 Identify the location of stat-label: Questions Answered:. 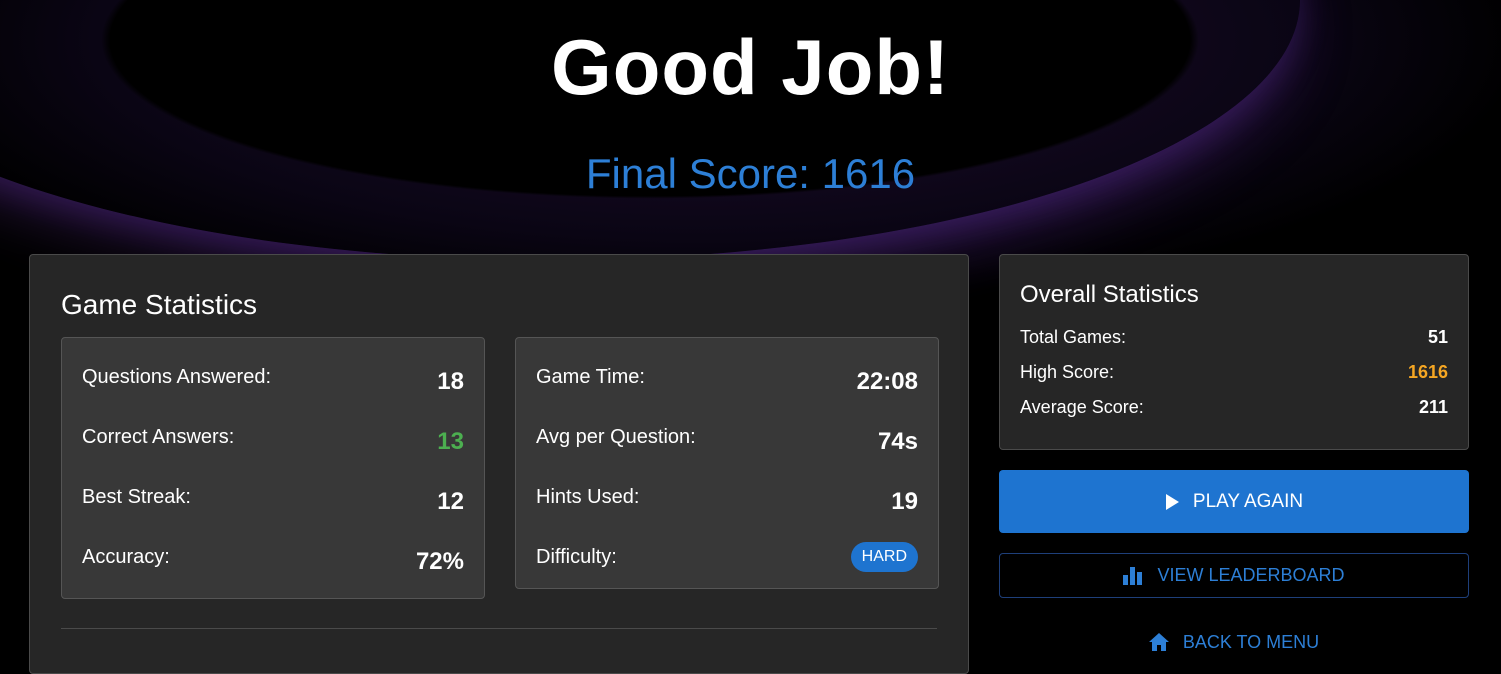
(176, 377).